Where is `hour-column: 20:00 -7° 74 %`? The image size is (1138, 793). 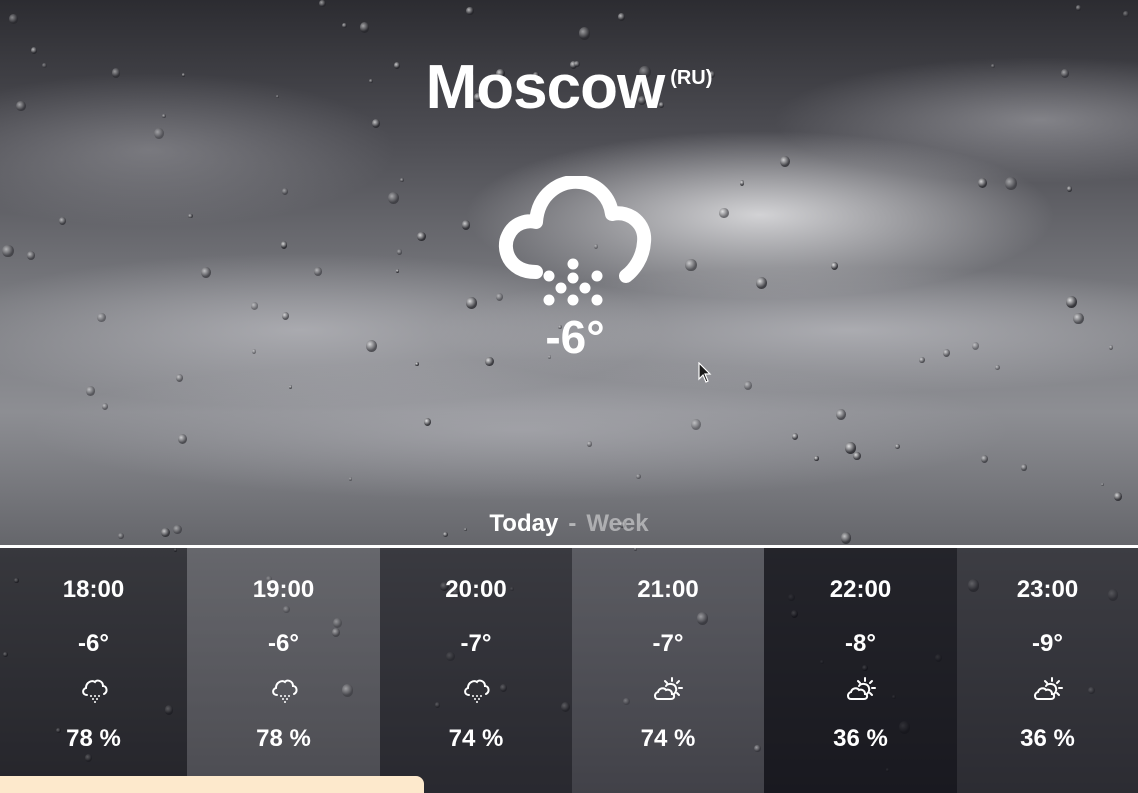 hour-column: 20:00 -7° 74 % is located at coordinates (476, 670).